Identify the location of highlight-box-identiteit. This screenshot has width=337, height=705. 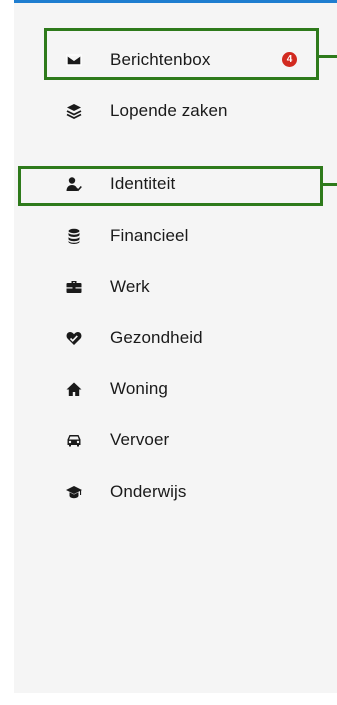
(170, 186).